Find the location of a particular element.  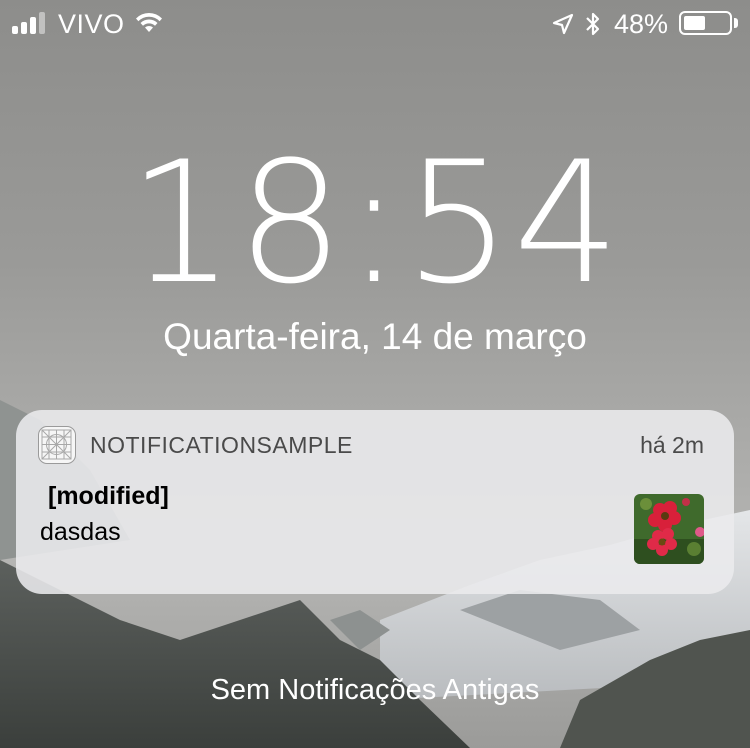

battery-percent: 48% is located at coordinates (641, 24).